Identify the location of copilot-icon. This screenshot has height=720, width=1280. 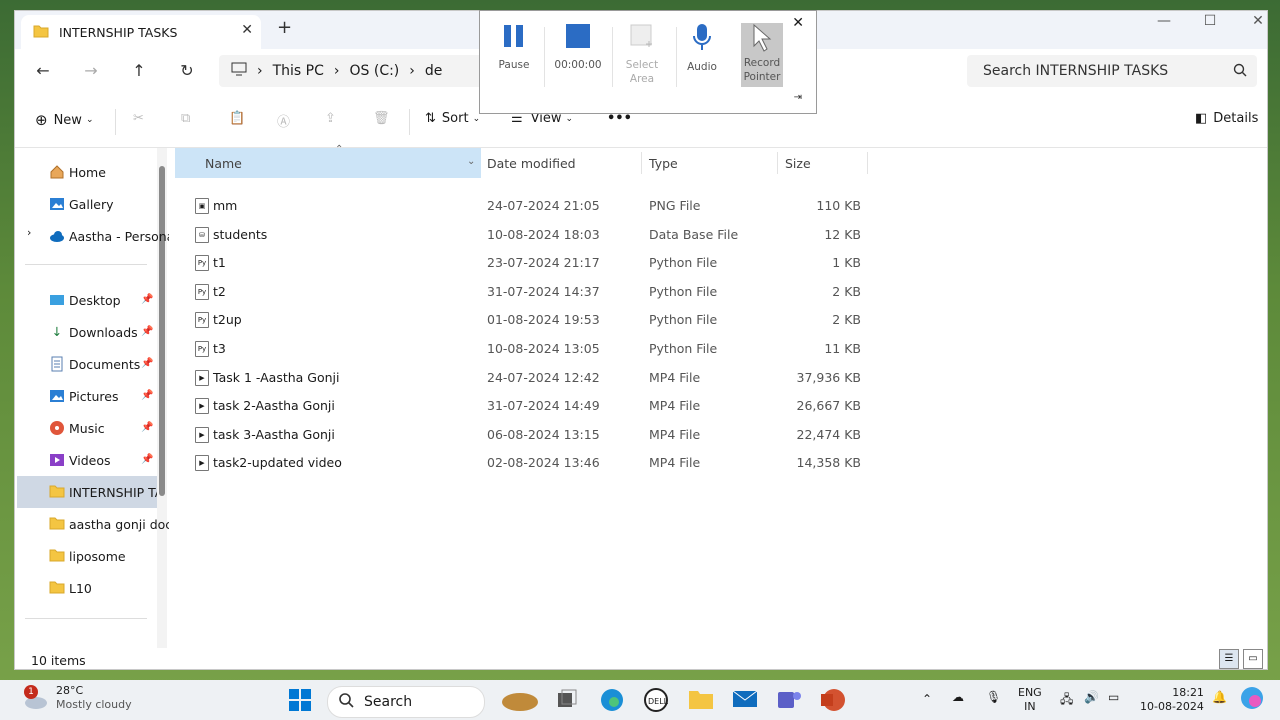
(1252, 699).